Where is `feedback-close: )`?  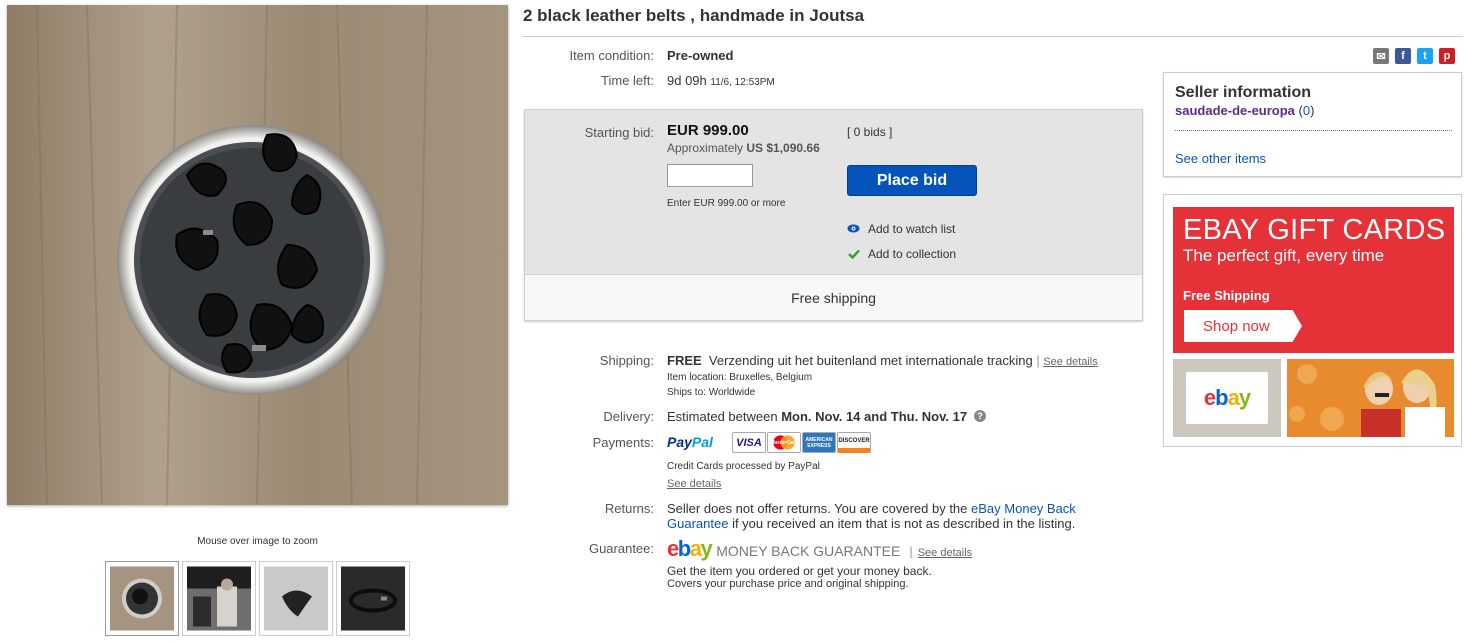
feedback-close: ) is located at coordinates (1312, 110).